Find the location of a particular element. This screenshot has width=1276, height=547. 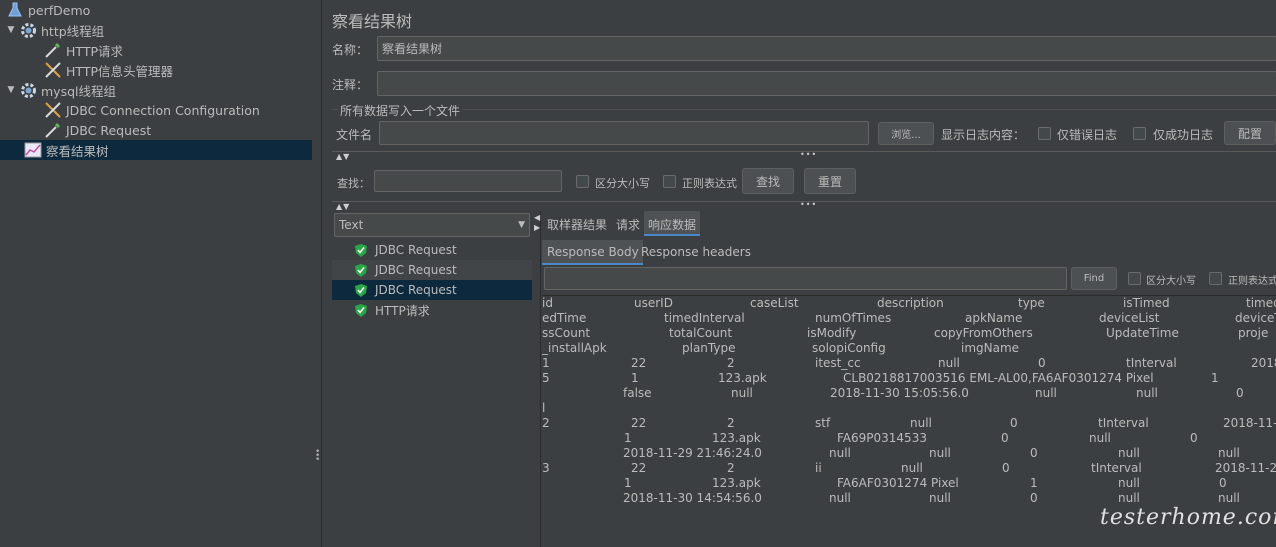

chart-icon is located at coordinates (33, 150).